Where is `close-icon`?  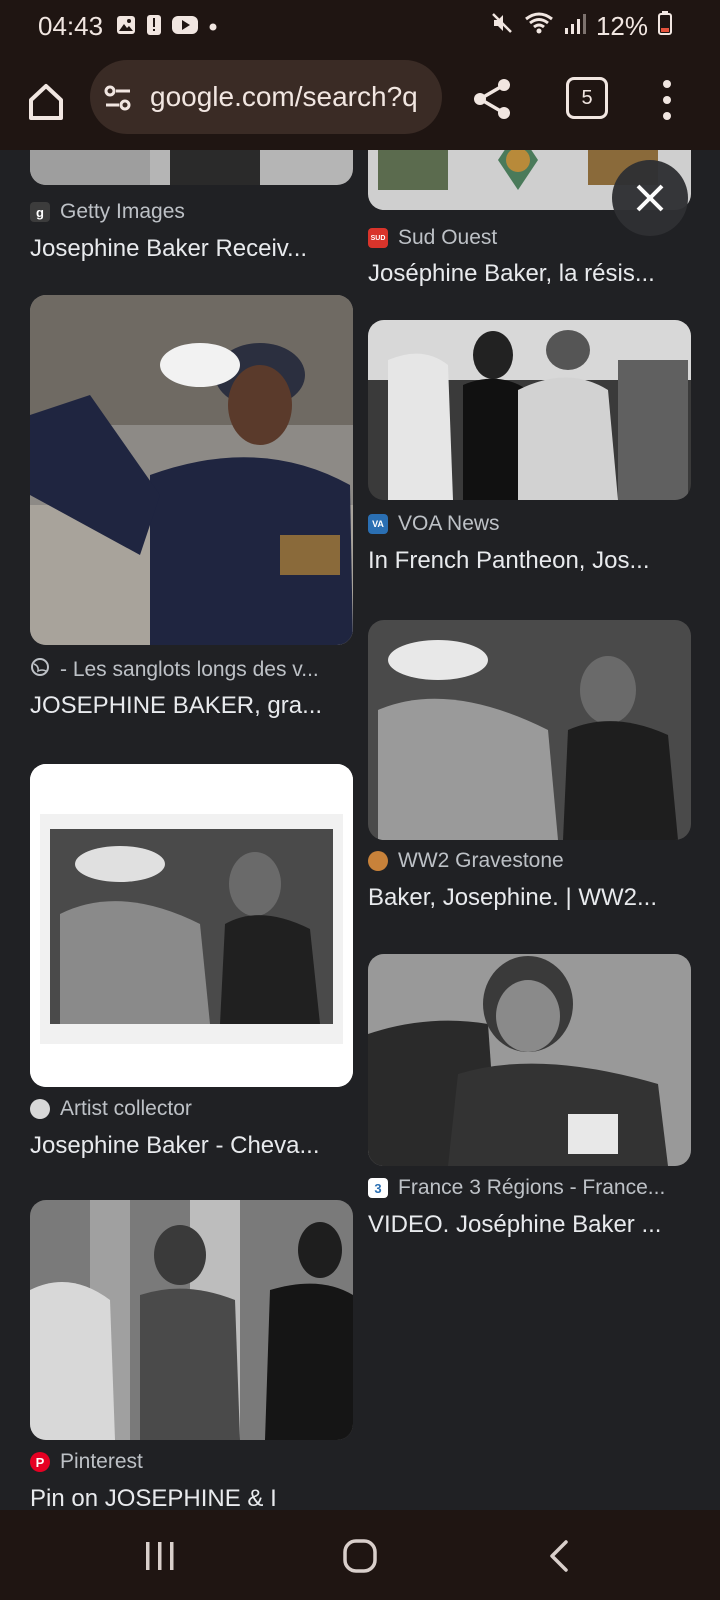 close-icon is located at coordinates (650, 198).